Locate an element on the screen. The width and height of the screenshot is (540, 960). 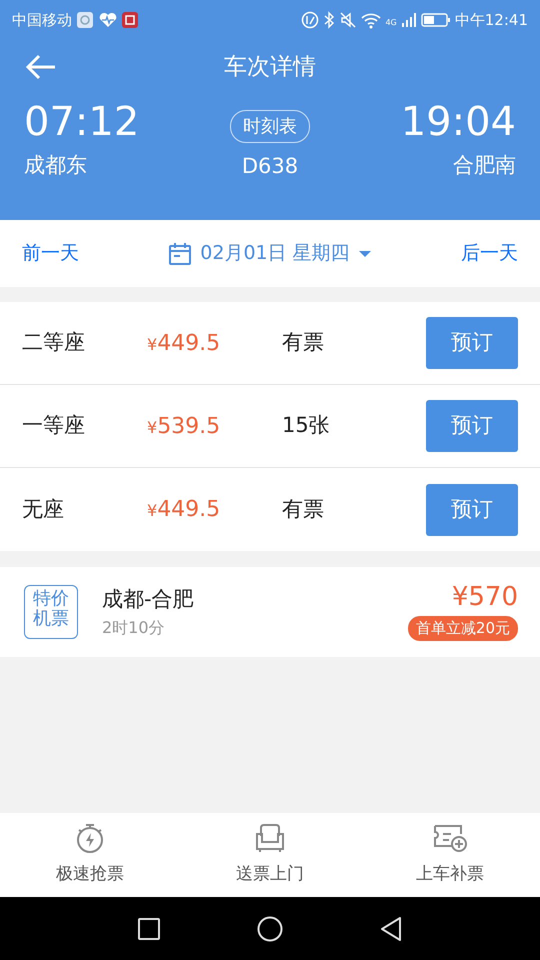
home-button is located at coordinates (270, 929).